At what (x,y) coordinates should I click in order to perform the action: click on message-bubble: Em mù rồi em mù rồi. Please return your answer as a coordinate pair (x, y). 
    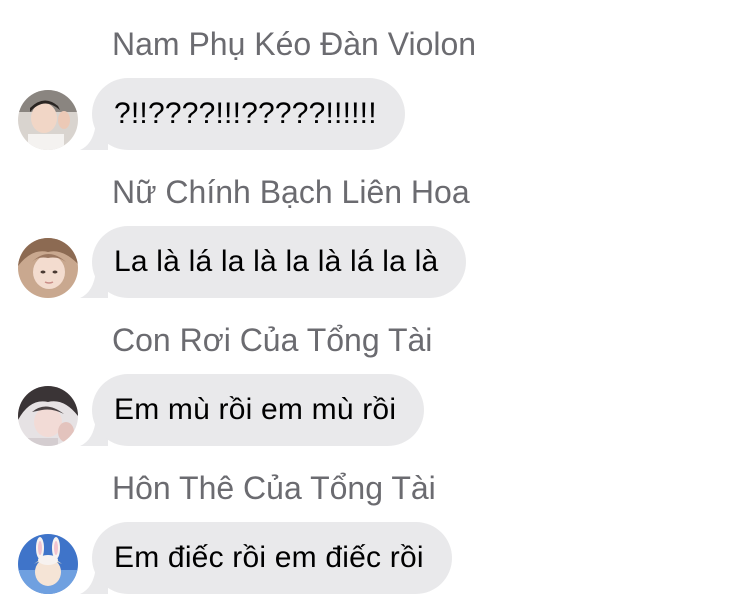
    Looking at the image, I should click on (258, 410).